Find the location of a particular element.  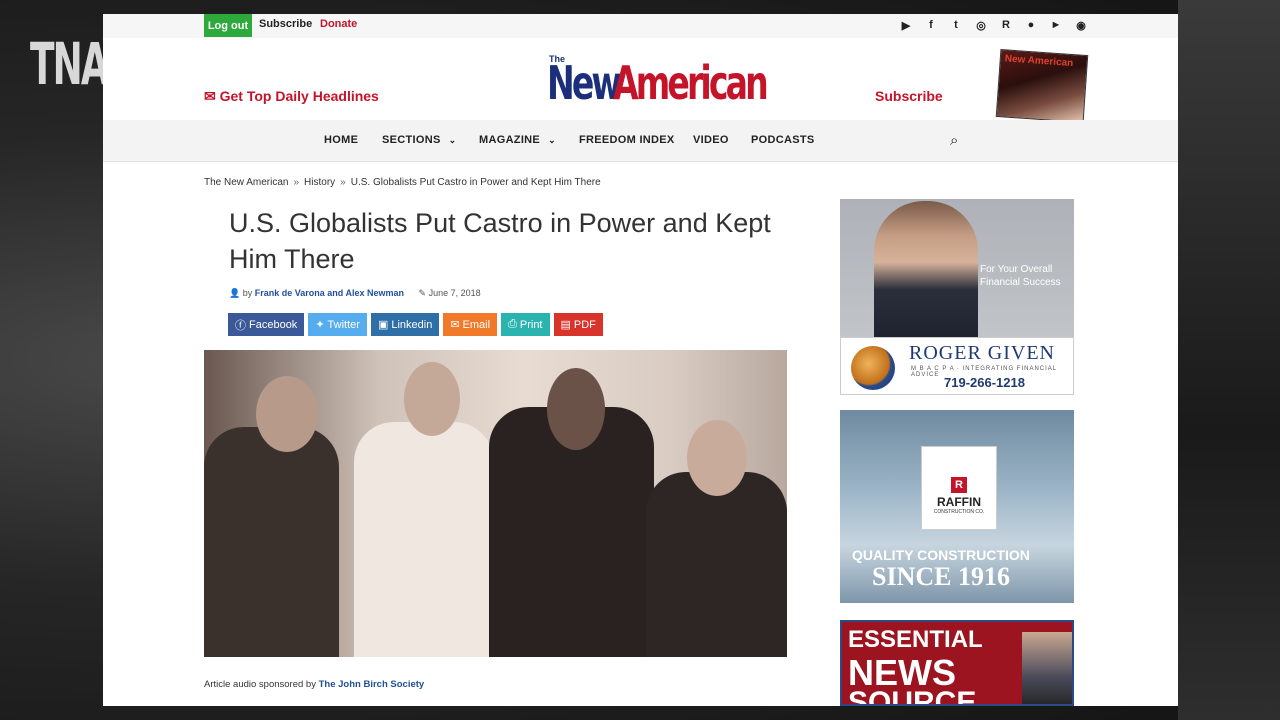

apple-icon: ● is located at coordinates (1031, 25).